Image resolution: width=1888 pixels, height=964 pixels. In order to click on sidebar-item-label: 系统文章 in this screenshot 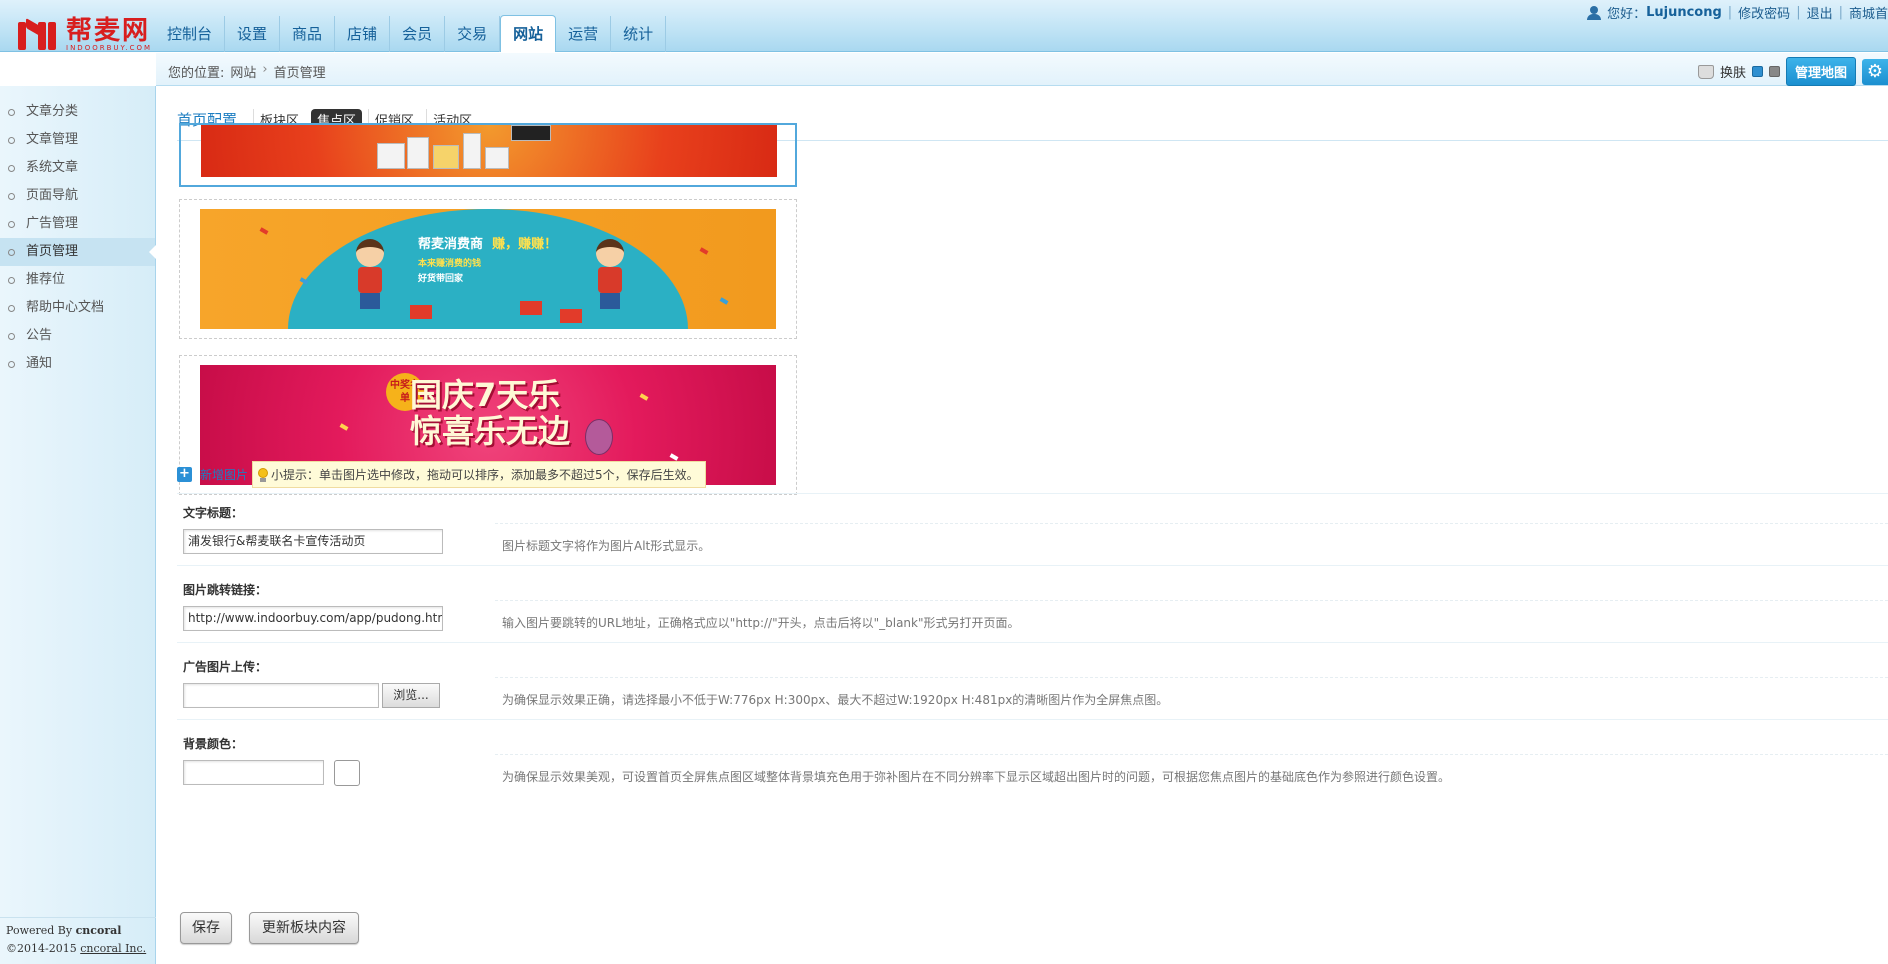, I will do `click(52, 167)`.